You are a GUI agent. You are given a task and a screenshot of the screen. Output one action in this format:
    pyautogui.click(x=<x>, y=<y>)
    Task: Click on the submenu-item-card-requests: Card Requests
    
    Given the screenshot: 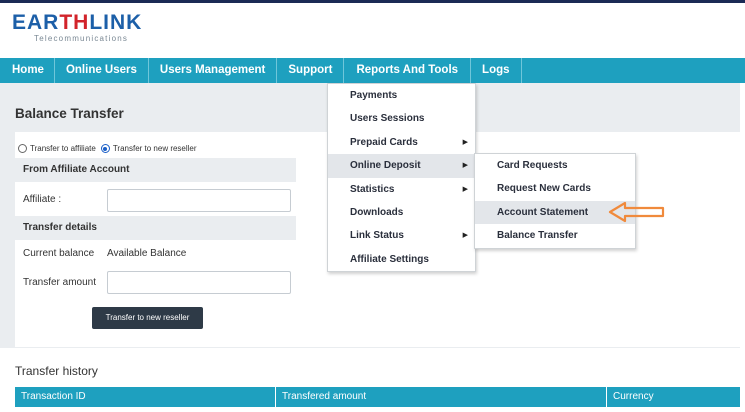 What is the action you would take?
    pyautogui.click(x=555, y=165)
    